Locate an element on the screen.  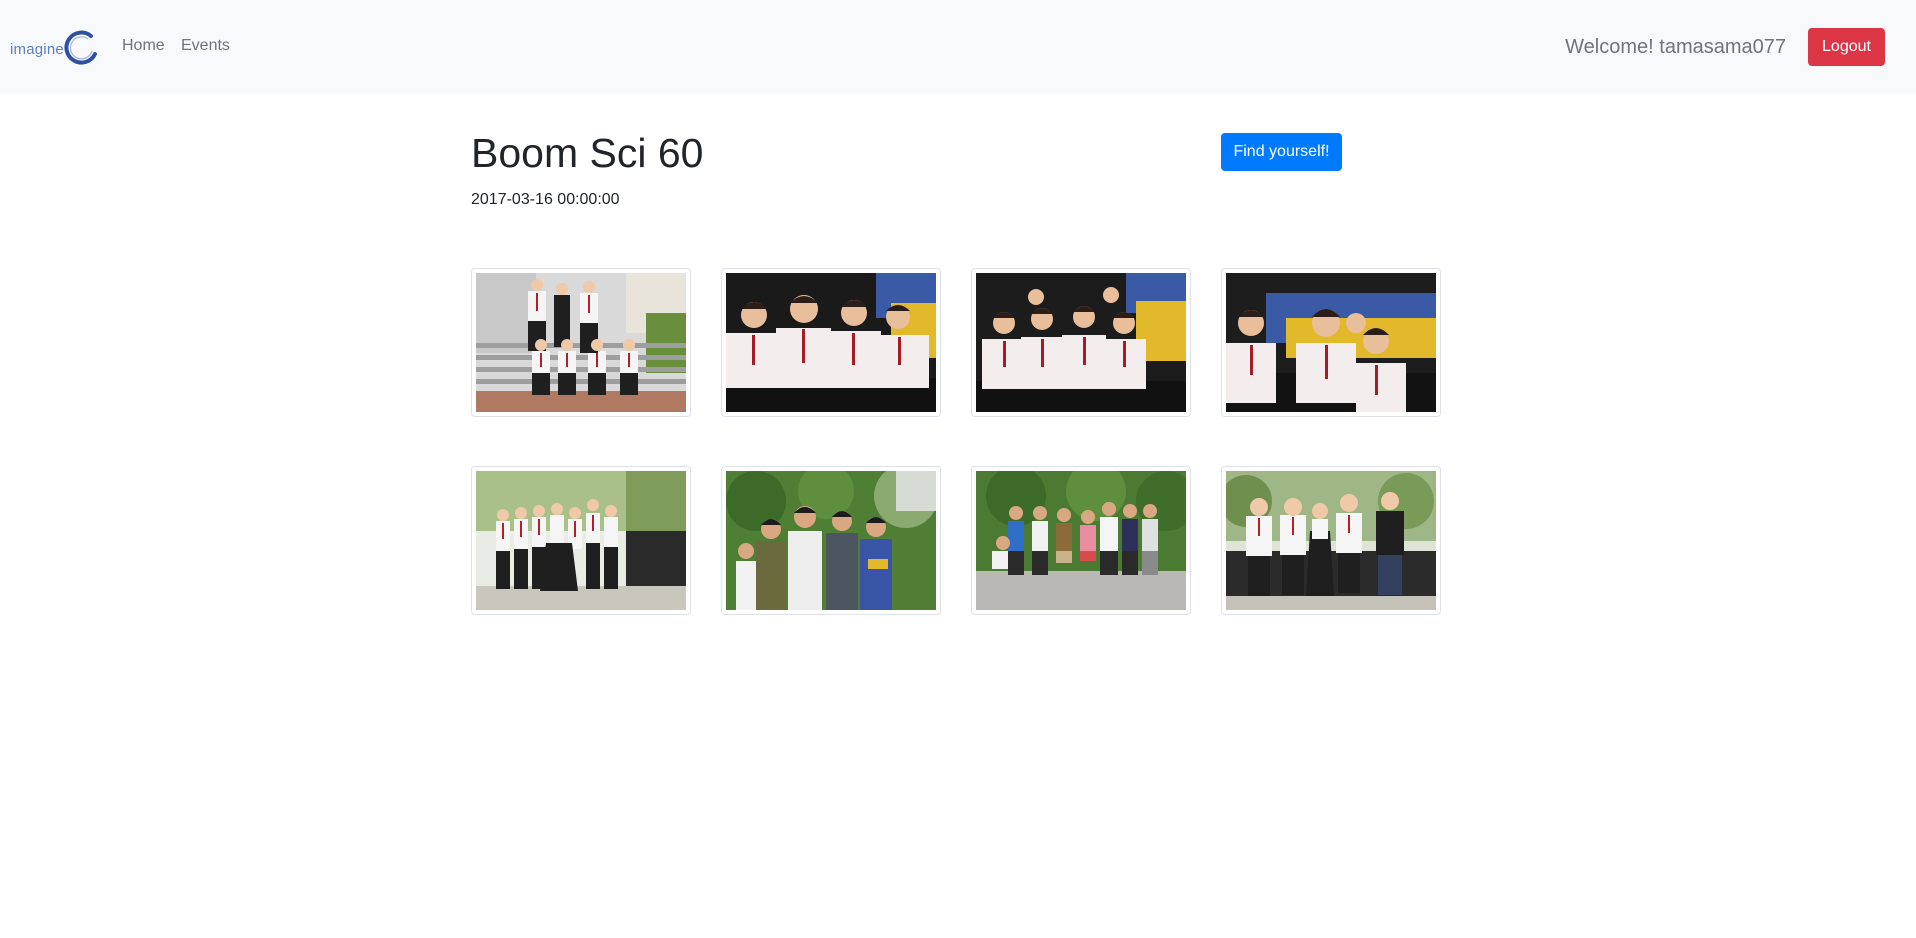
event-title: Boom Sci 60 is located at coordinates (587, 153).